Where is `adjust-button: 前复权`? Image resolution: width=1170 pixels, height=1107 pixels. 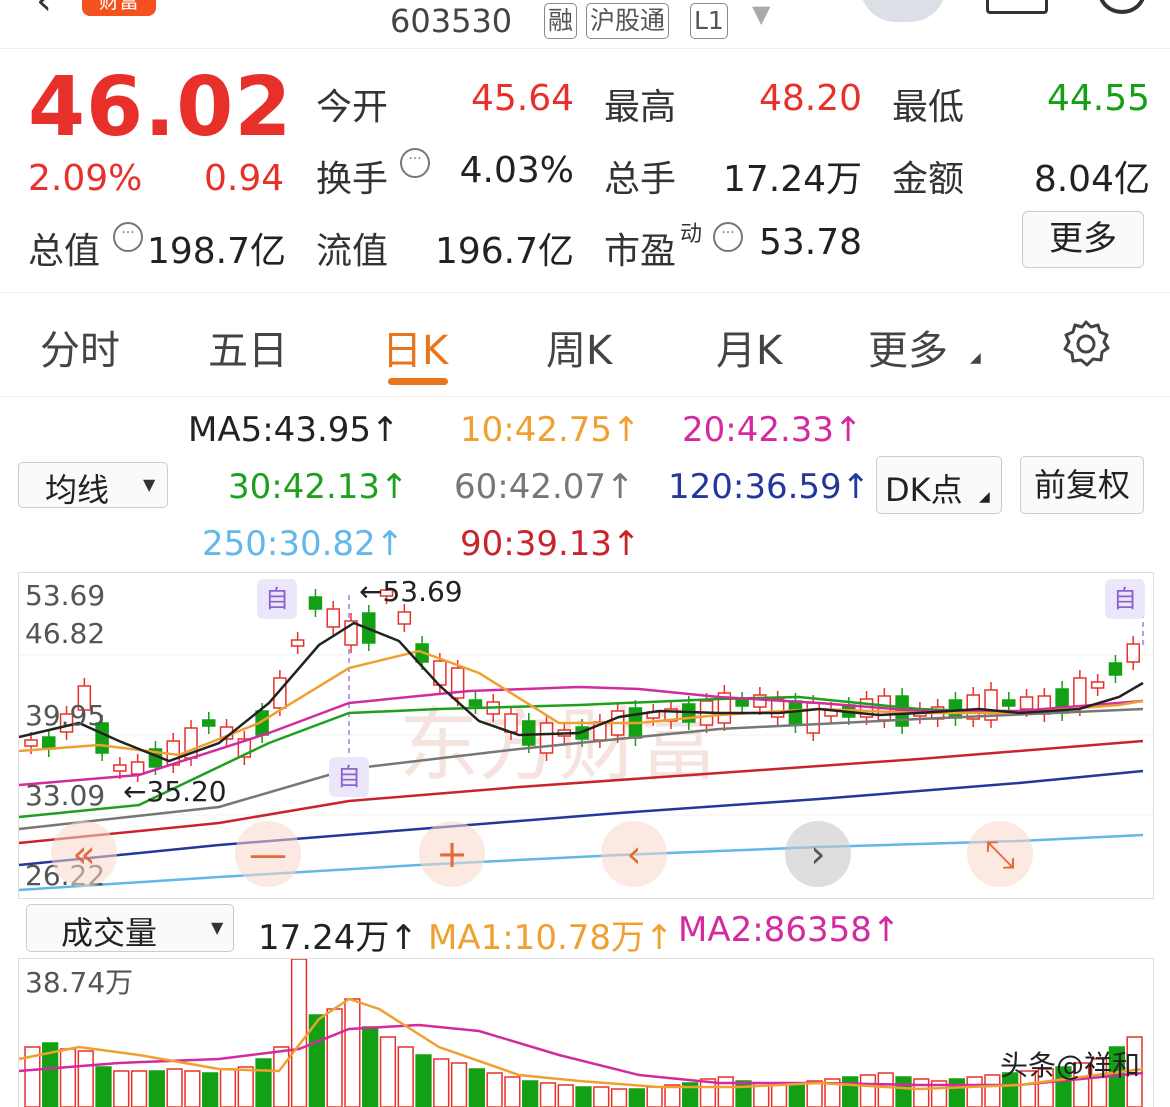
adjust-button: 前复权 is located at coordinates (1082, 485).